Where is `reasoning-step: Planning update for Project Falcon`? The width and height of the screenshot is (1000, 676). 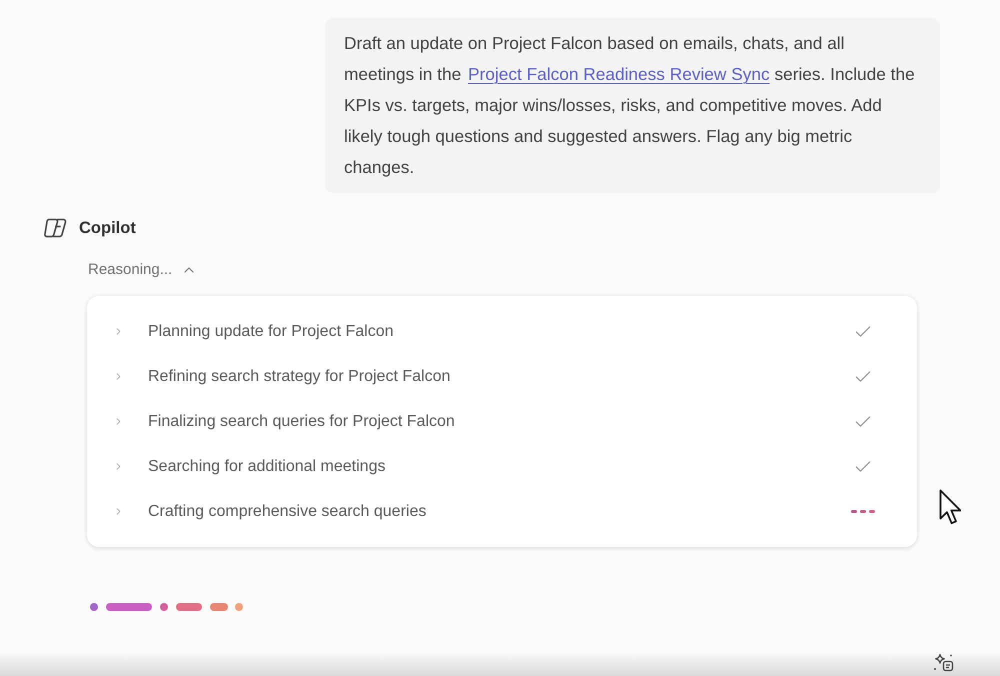
reasoning-step: Planning update for Project Falcon is located at coordinates (502, 331).